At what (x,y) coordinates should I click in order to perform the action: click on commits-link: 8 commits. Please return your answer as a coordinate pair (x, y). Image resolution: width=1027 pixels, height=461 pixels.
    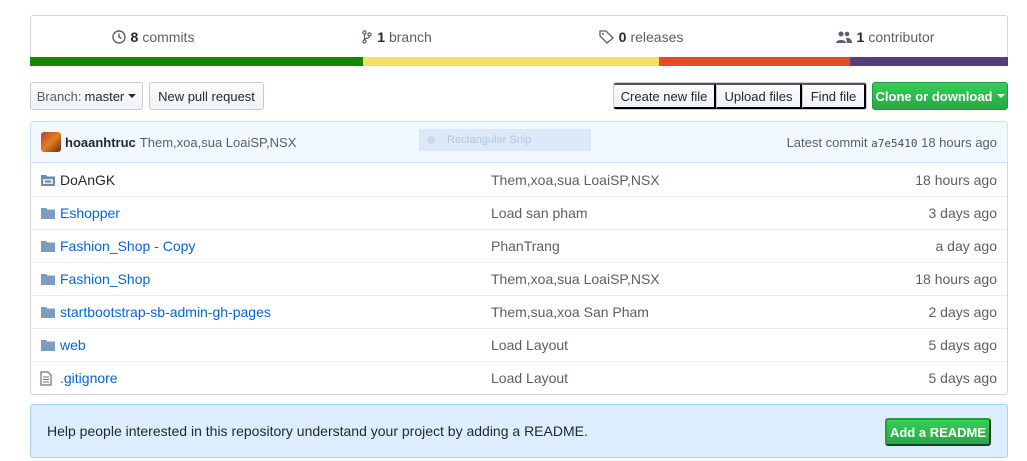
    Looking at the image, I should click on (153, 37).